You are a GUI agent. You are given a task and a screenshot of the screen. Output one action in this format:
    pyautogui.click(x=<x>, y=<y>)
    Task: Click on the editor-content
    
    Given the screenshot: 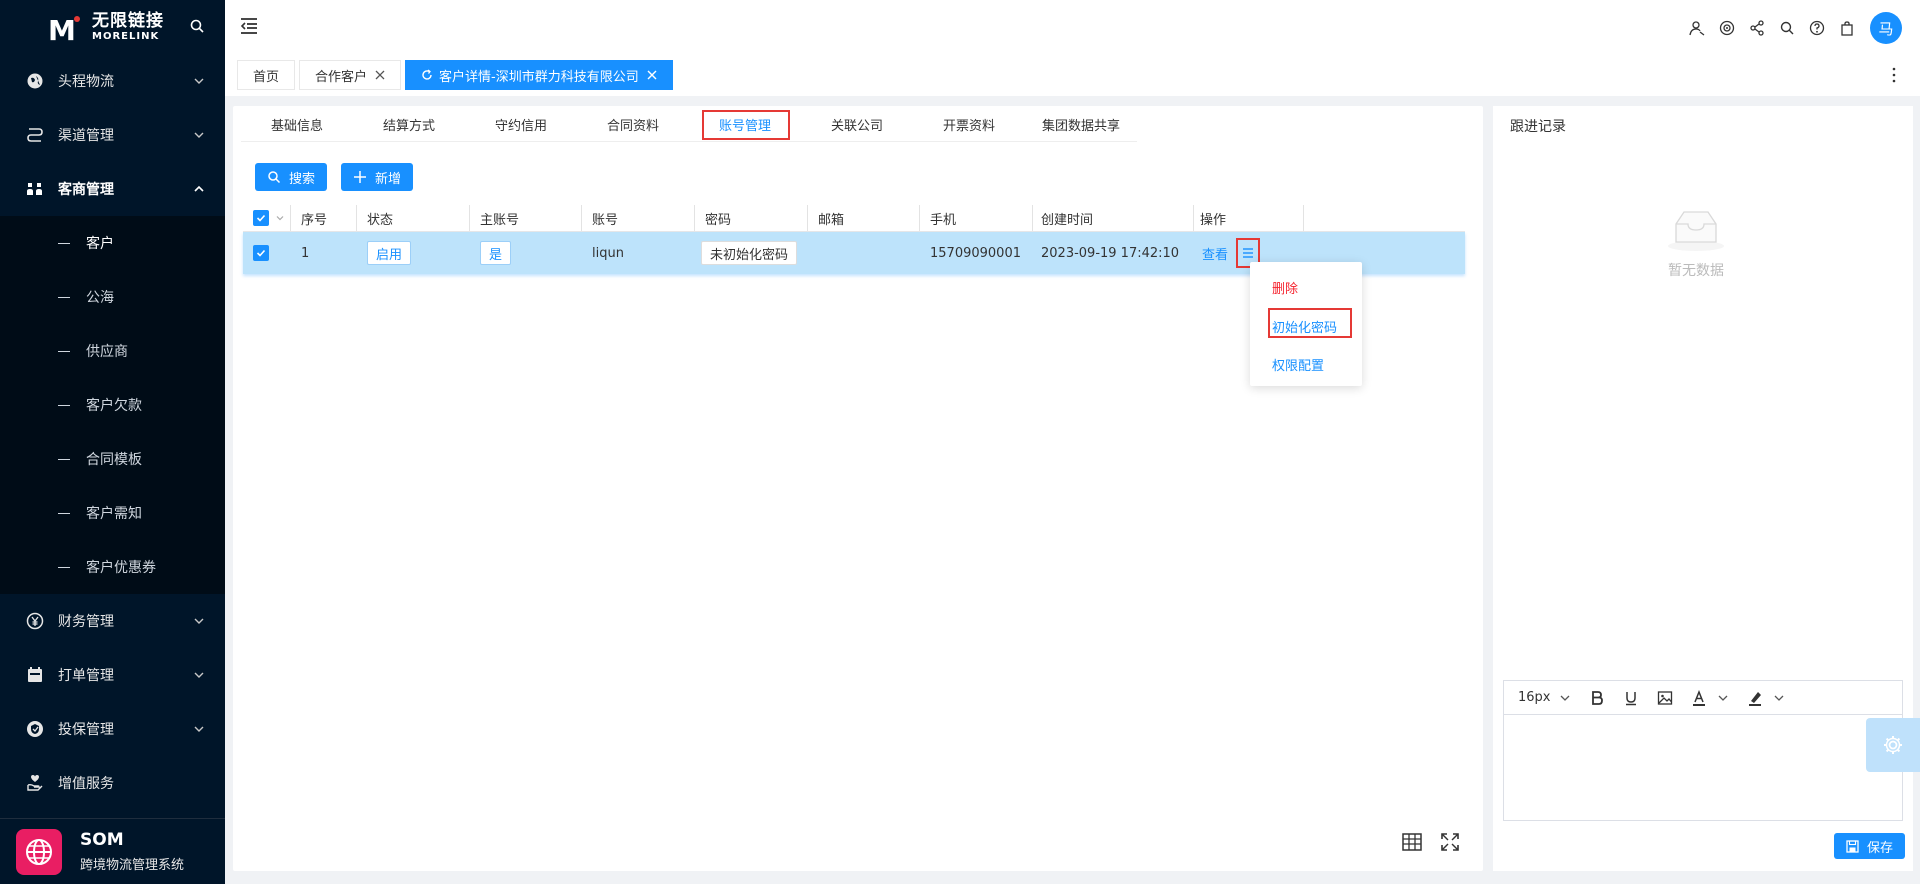 What is the action you would take?
    pyautogui.click(x=1703, y=767)
    